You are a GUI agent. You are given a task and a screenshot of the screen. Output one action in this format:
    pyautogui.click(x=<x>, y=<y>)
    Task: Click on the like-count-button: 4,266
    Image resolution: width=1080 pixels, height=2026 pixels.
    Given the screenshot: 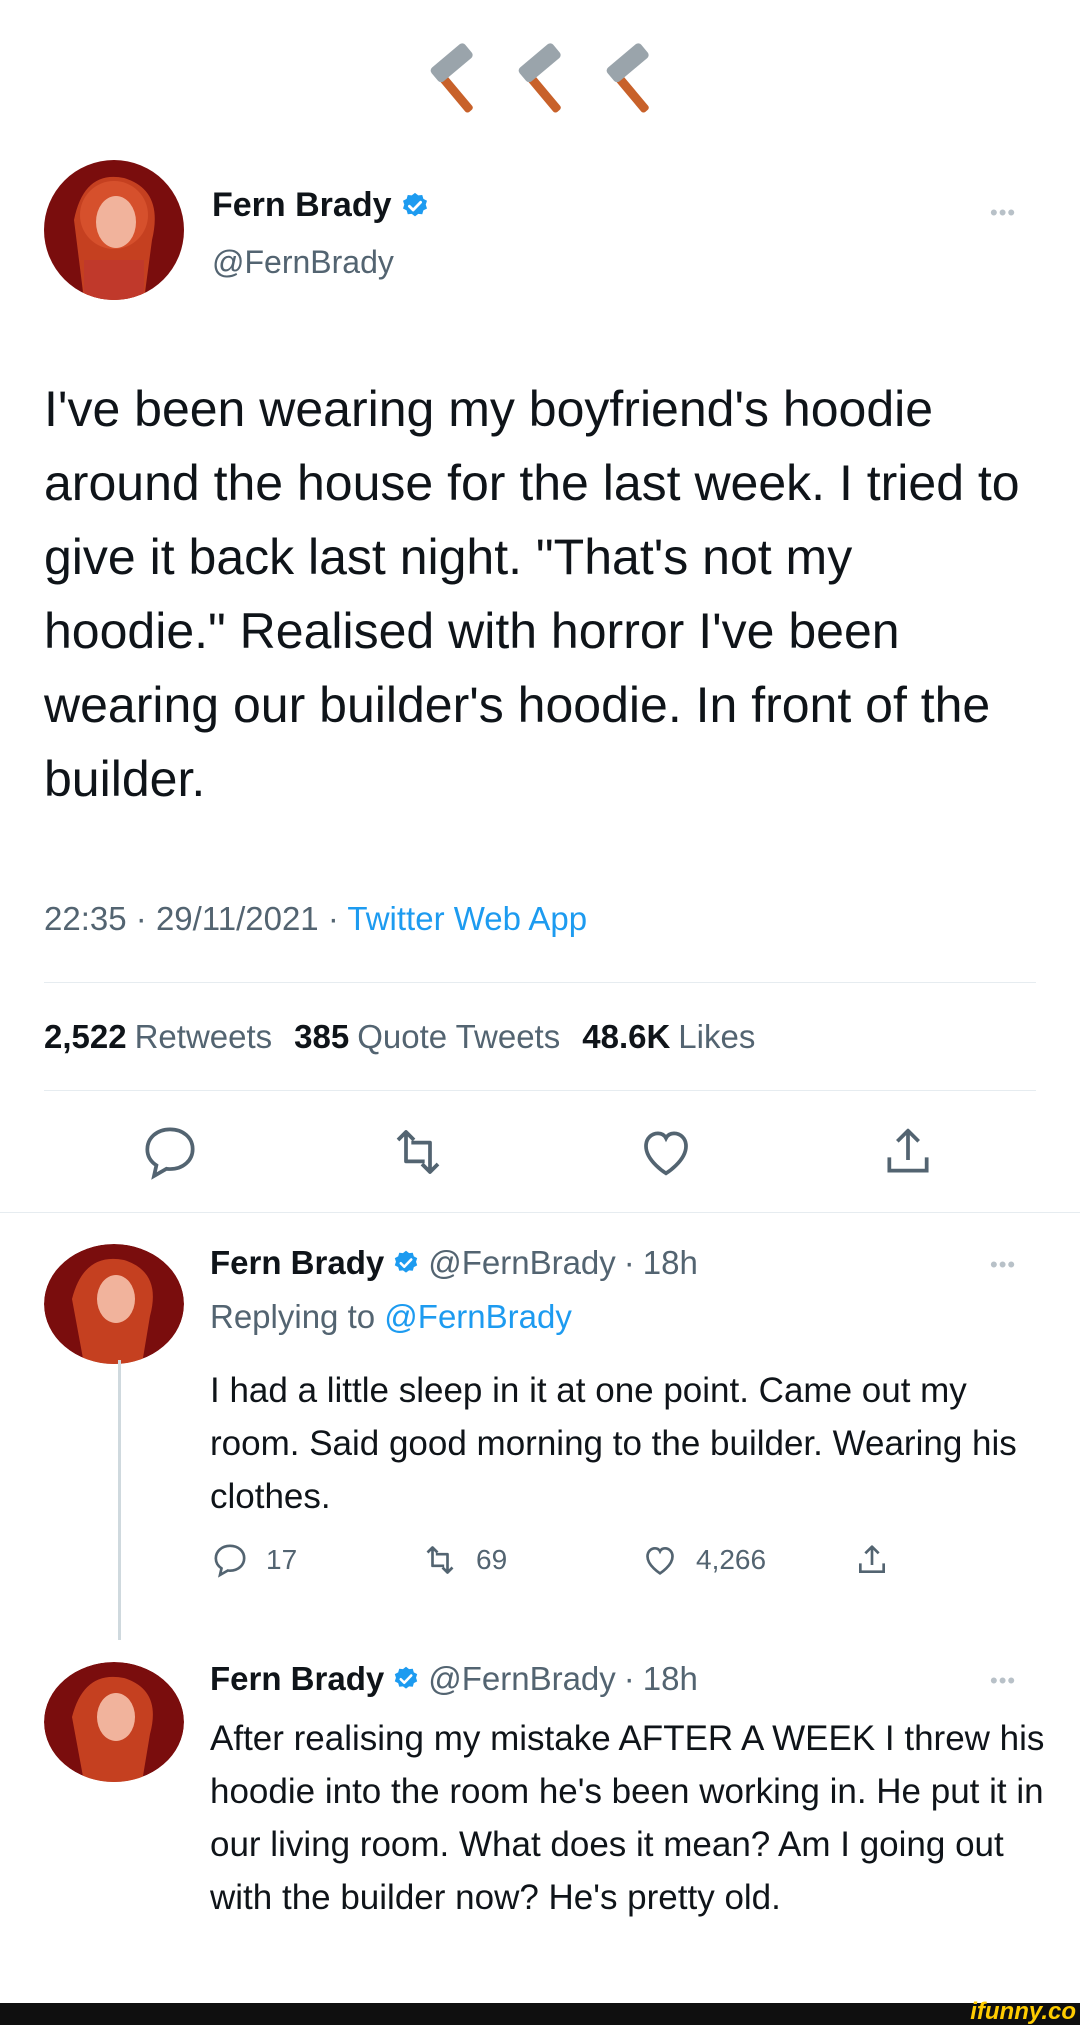 What is the action you would take?
    pyautogui.click(x=703, y=1560)
    